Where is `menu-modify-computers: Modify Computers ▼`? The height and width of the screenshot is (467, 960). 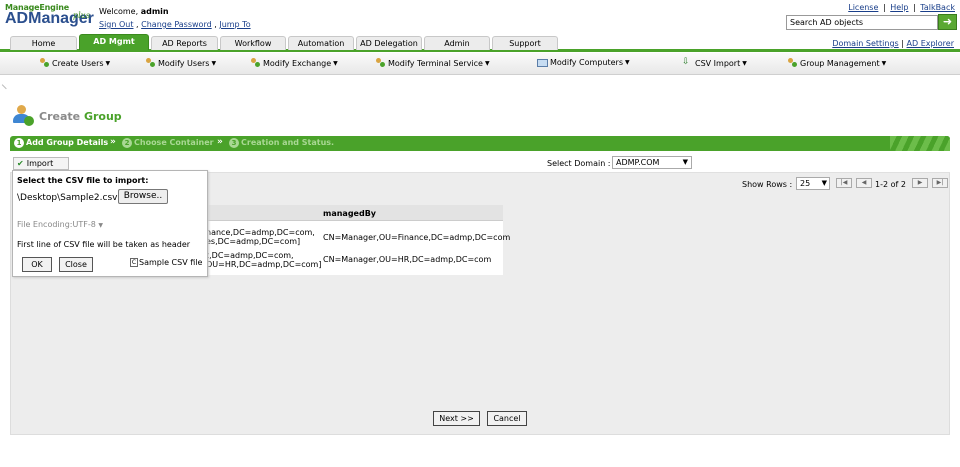 menu-modify-computers: Modify Computers ▼ is located at coordinates (583, 62).